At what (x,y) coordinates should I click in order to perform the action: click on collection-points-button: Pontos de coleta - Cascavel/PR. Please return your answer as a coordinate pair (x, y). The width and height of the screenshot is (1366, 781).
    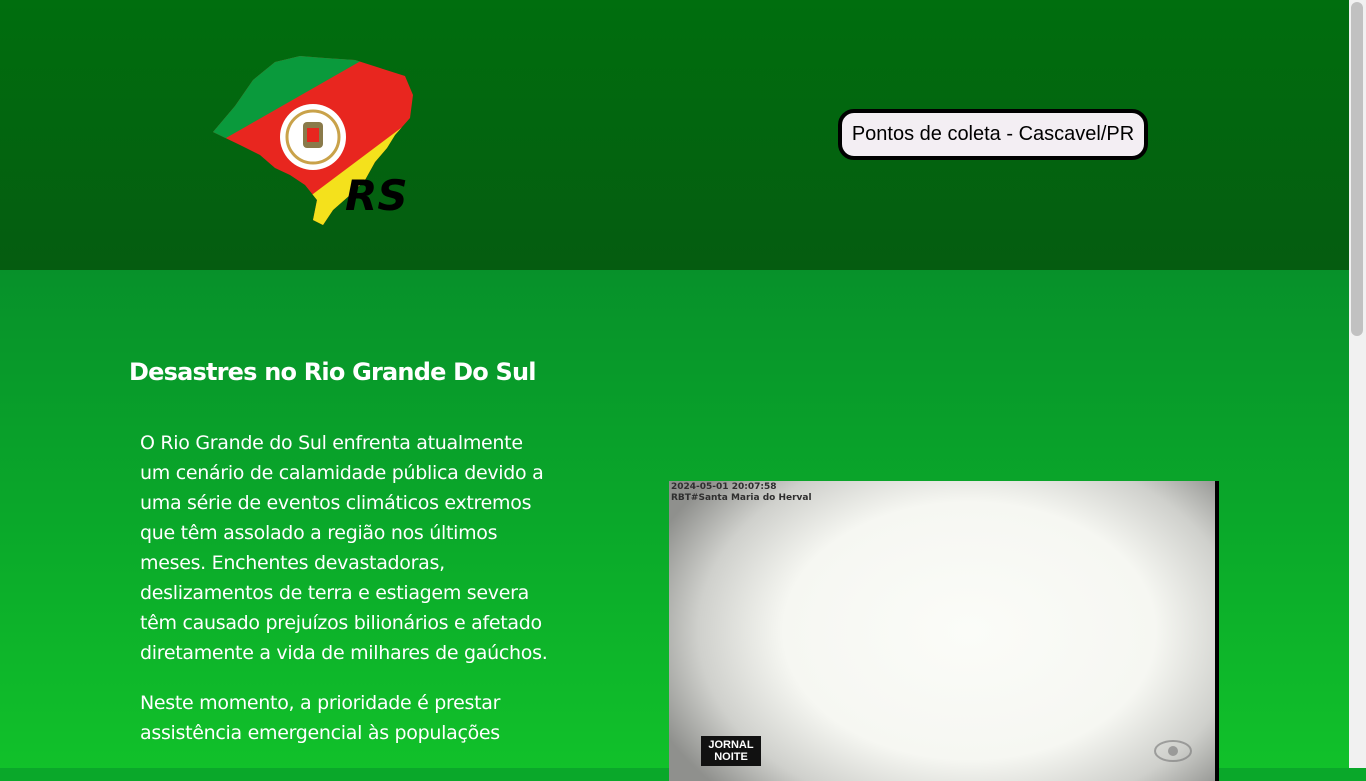
    Looking at the image, I should click on (993, 134).